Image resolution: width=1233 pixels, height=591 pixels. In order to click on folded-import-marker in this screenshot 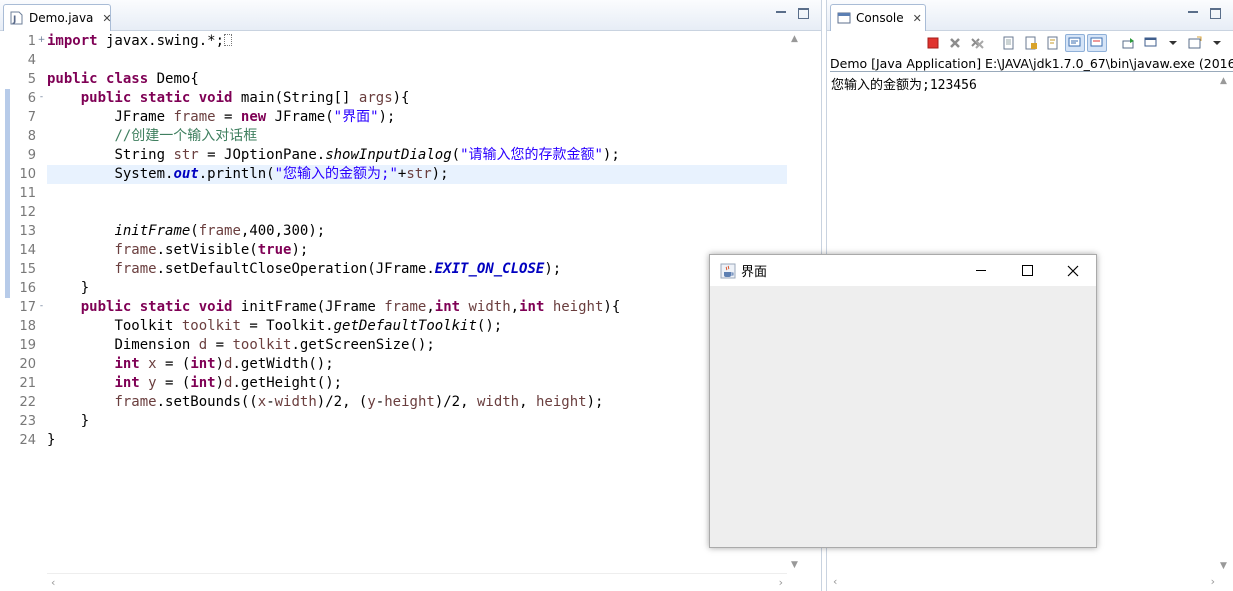, I will do `click(228, 40)`.